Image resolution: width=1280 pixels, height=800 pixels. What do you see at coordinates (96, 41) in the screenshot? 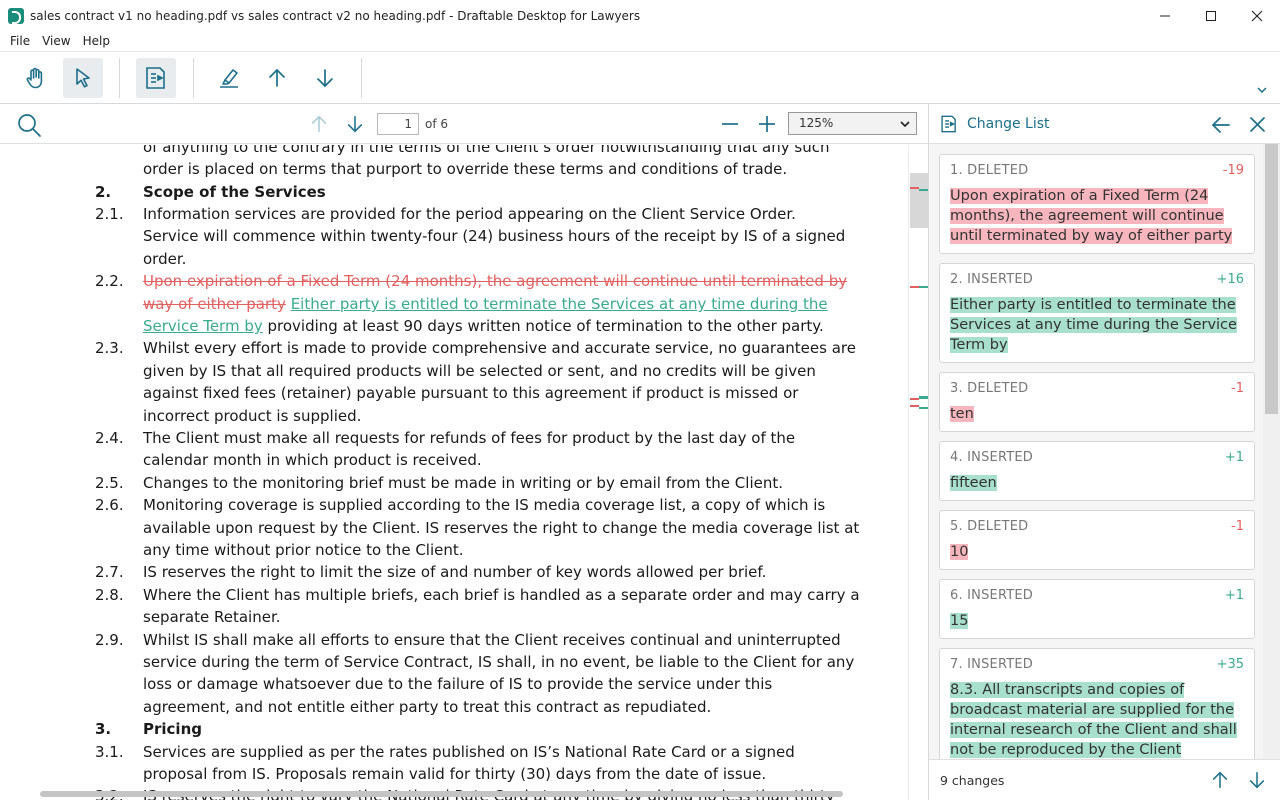
I see `menu-help: Help` at bounding box center [96, 41].